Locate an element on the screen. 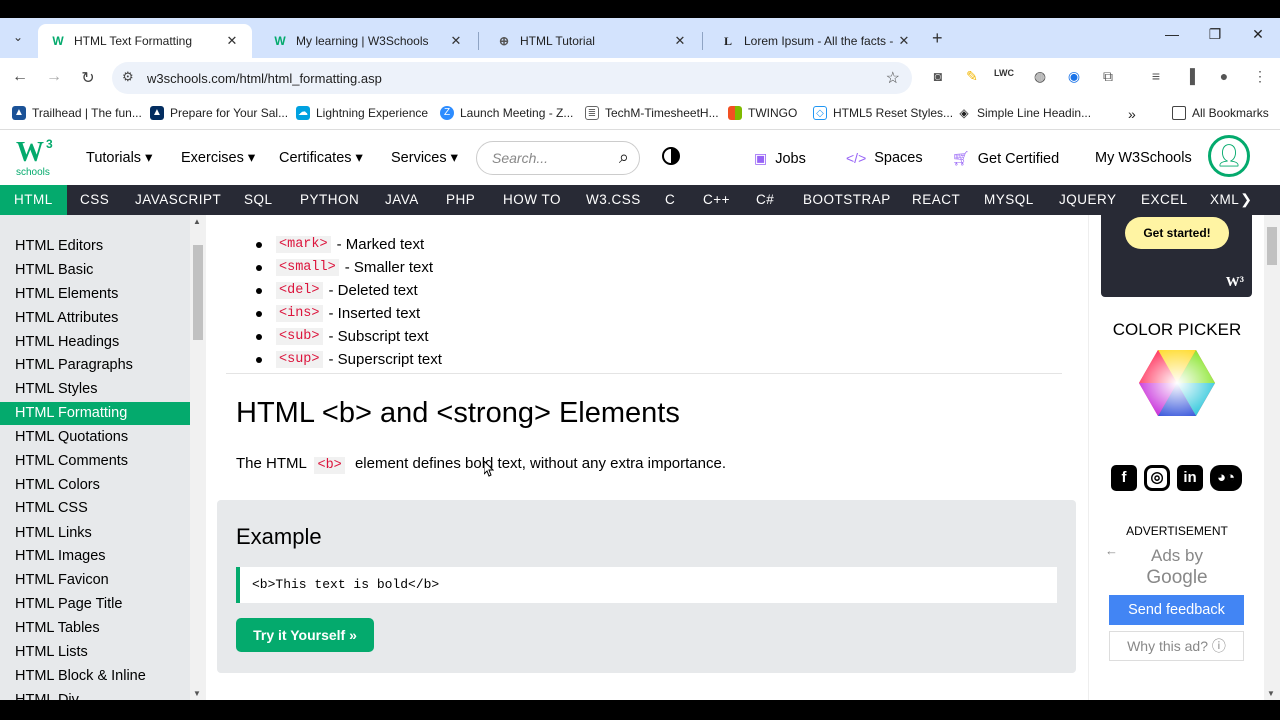  scroll-up-icon: ▲ is located at coordinates (197, 221).